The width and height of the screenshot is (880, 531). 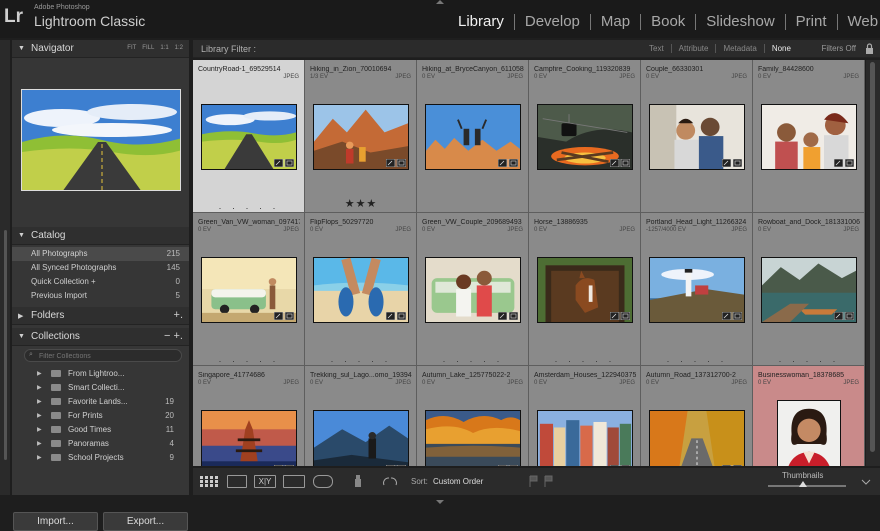 What do you see at coordinates (739, 48) in the screenshot?
I see `filter-metadata: Metadata` at bounding box center [739, 48].